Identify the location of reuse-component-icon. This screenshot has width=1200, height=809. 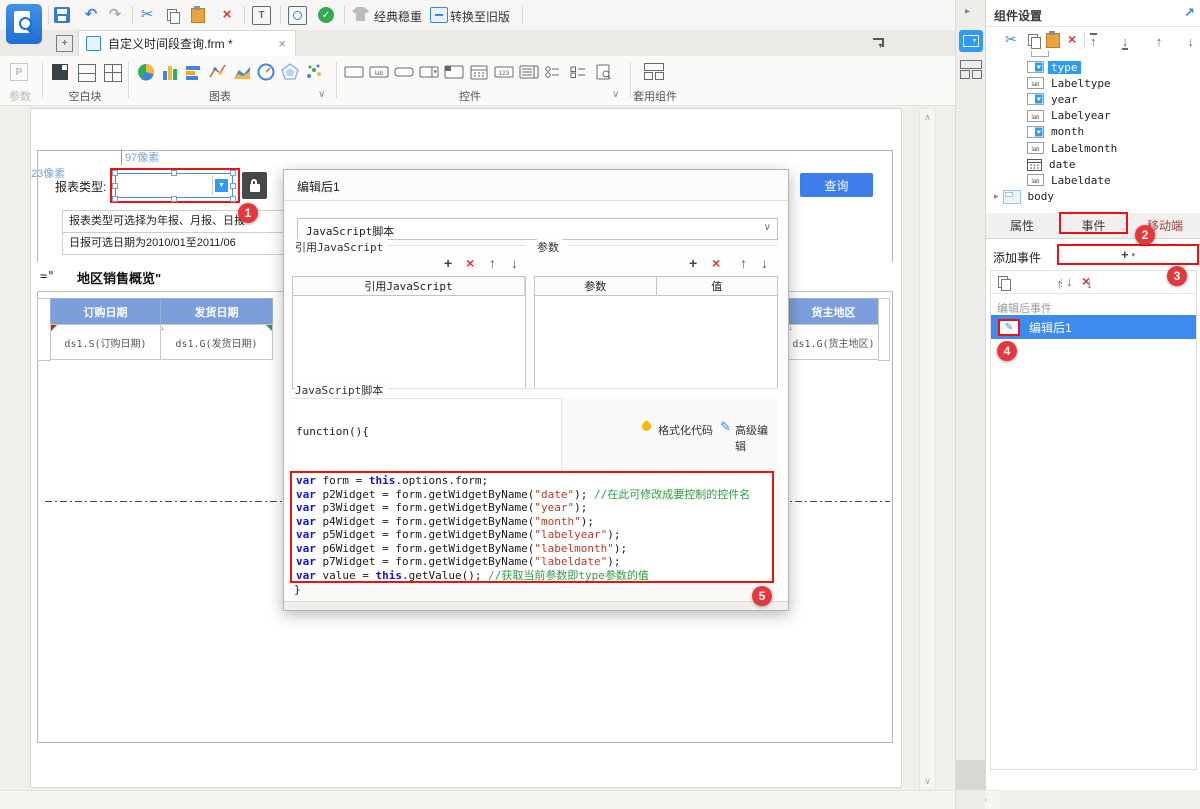
(654, 71).